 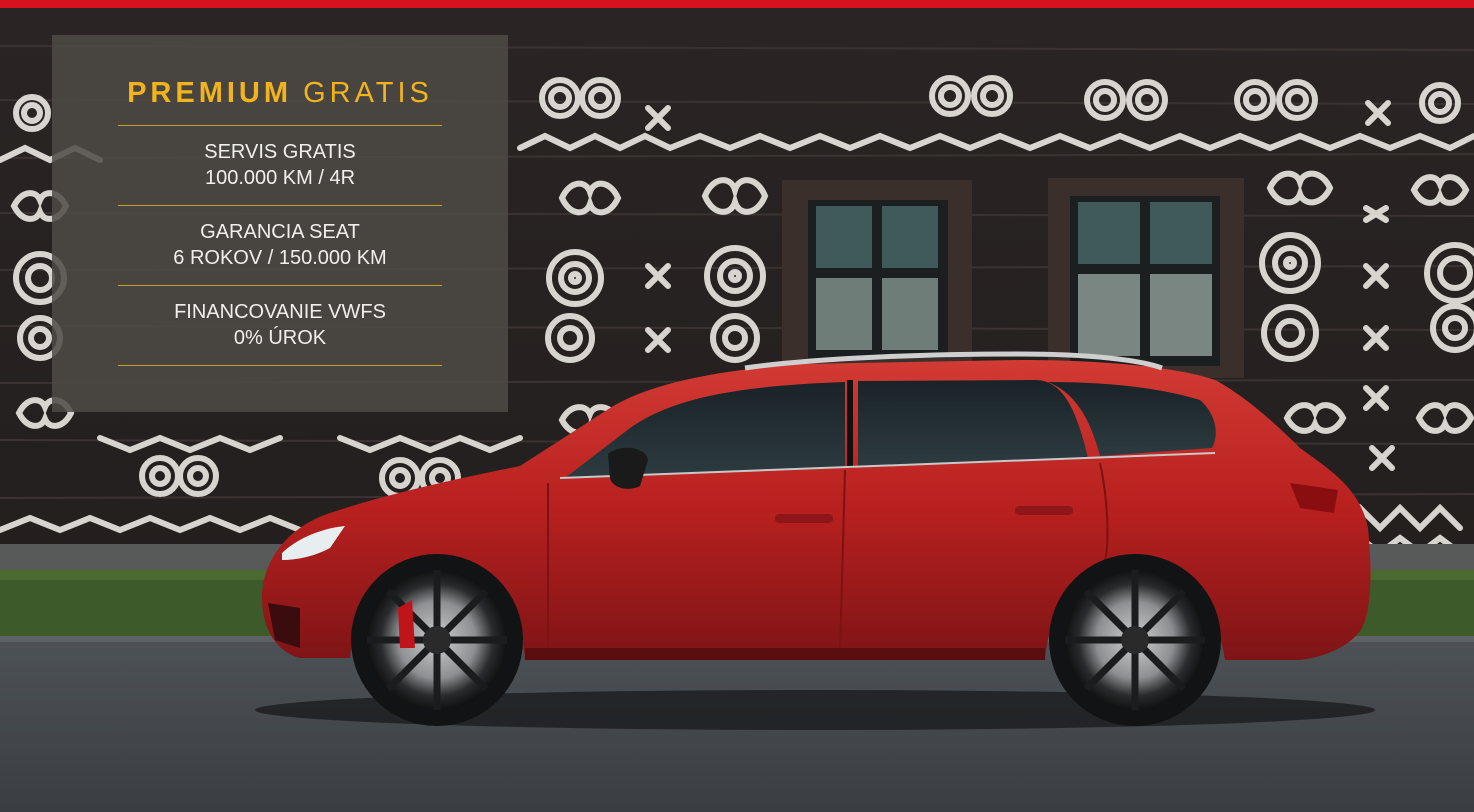 I want to click on promo-item-line2: 0% ÚROK, so click(x=280, y=338).